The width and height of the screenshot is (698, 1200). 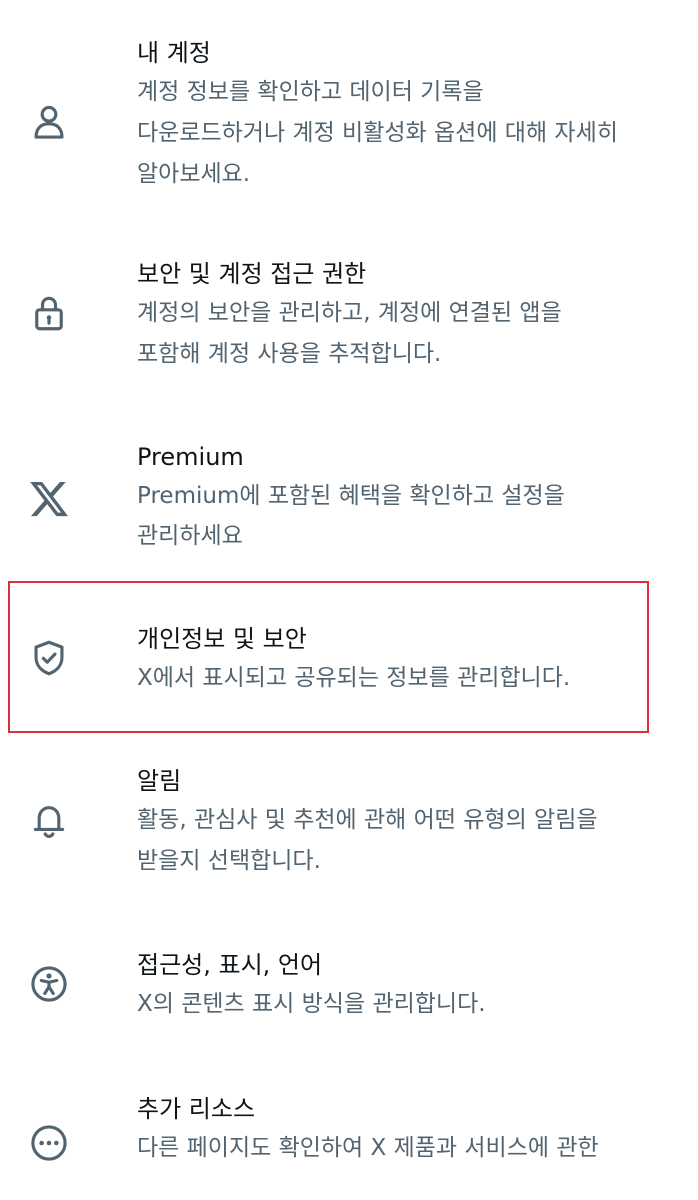 I want to click on settings-item-description-line: X의 콘텐츠 표시 방식을 관리합니다., so click(x=311, y=1004).